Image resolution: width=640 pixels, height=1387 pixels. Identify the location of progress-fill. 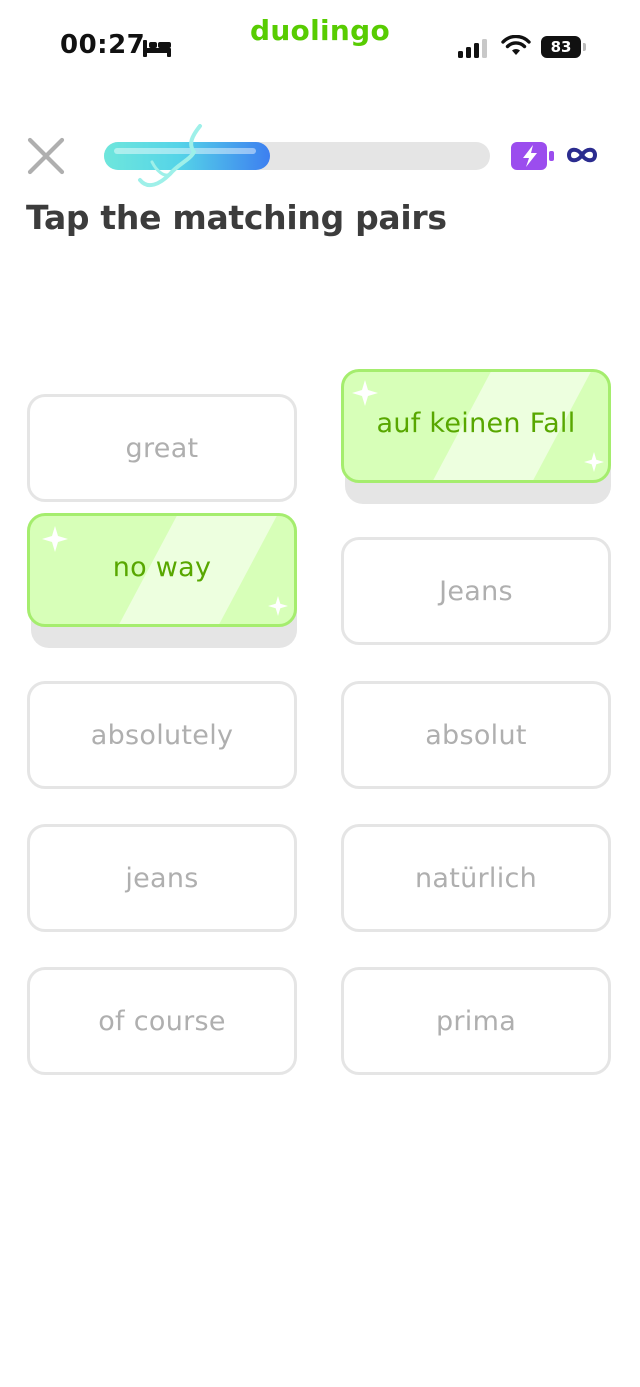
(187, 156).